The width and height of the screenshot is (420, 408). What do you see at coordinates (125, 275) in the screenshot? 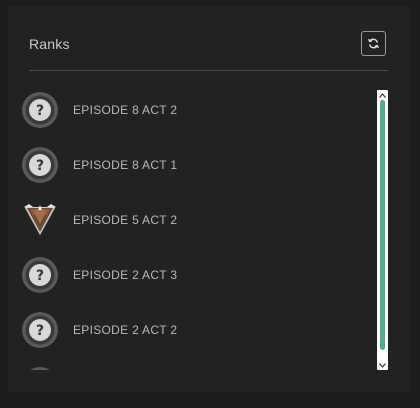
I see `rank-label: EPISODE 2 ACT 3` at bounding box center [125, 275].